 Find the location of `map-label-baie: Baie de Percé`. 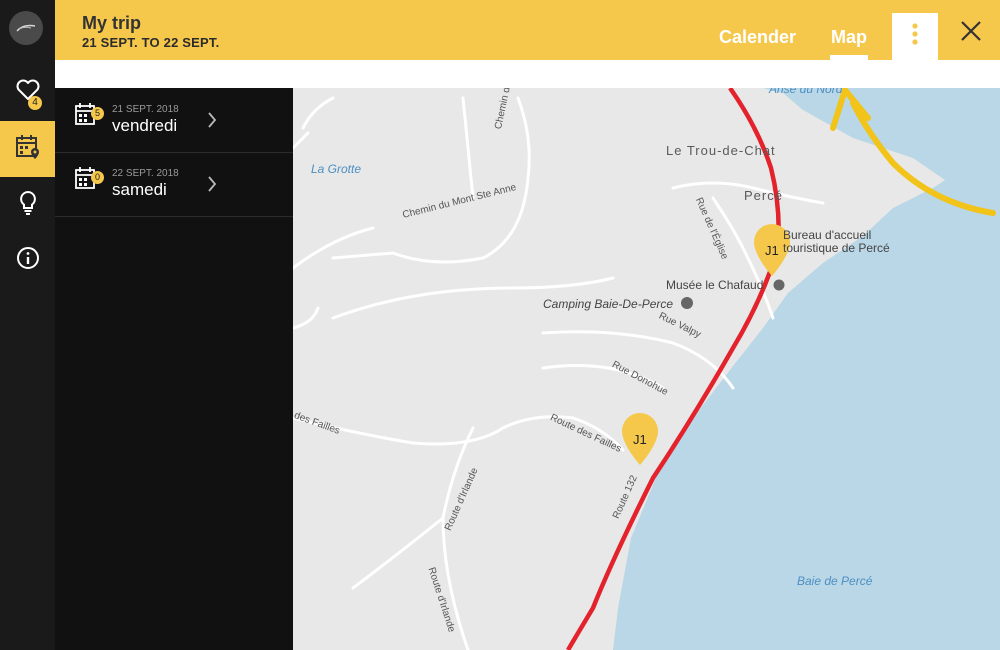

map-label-baie: Baie de Percé is located at coordinates (835, 581).